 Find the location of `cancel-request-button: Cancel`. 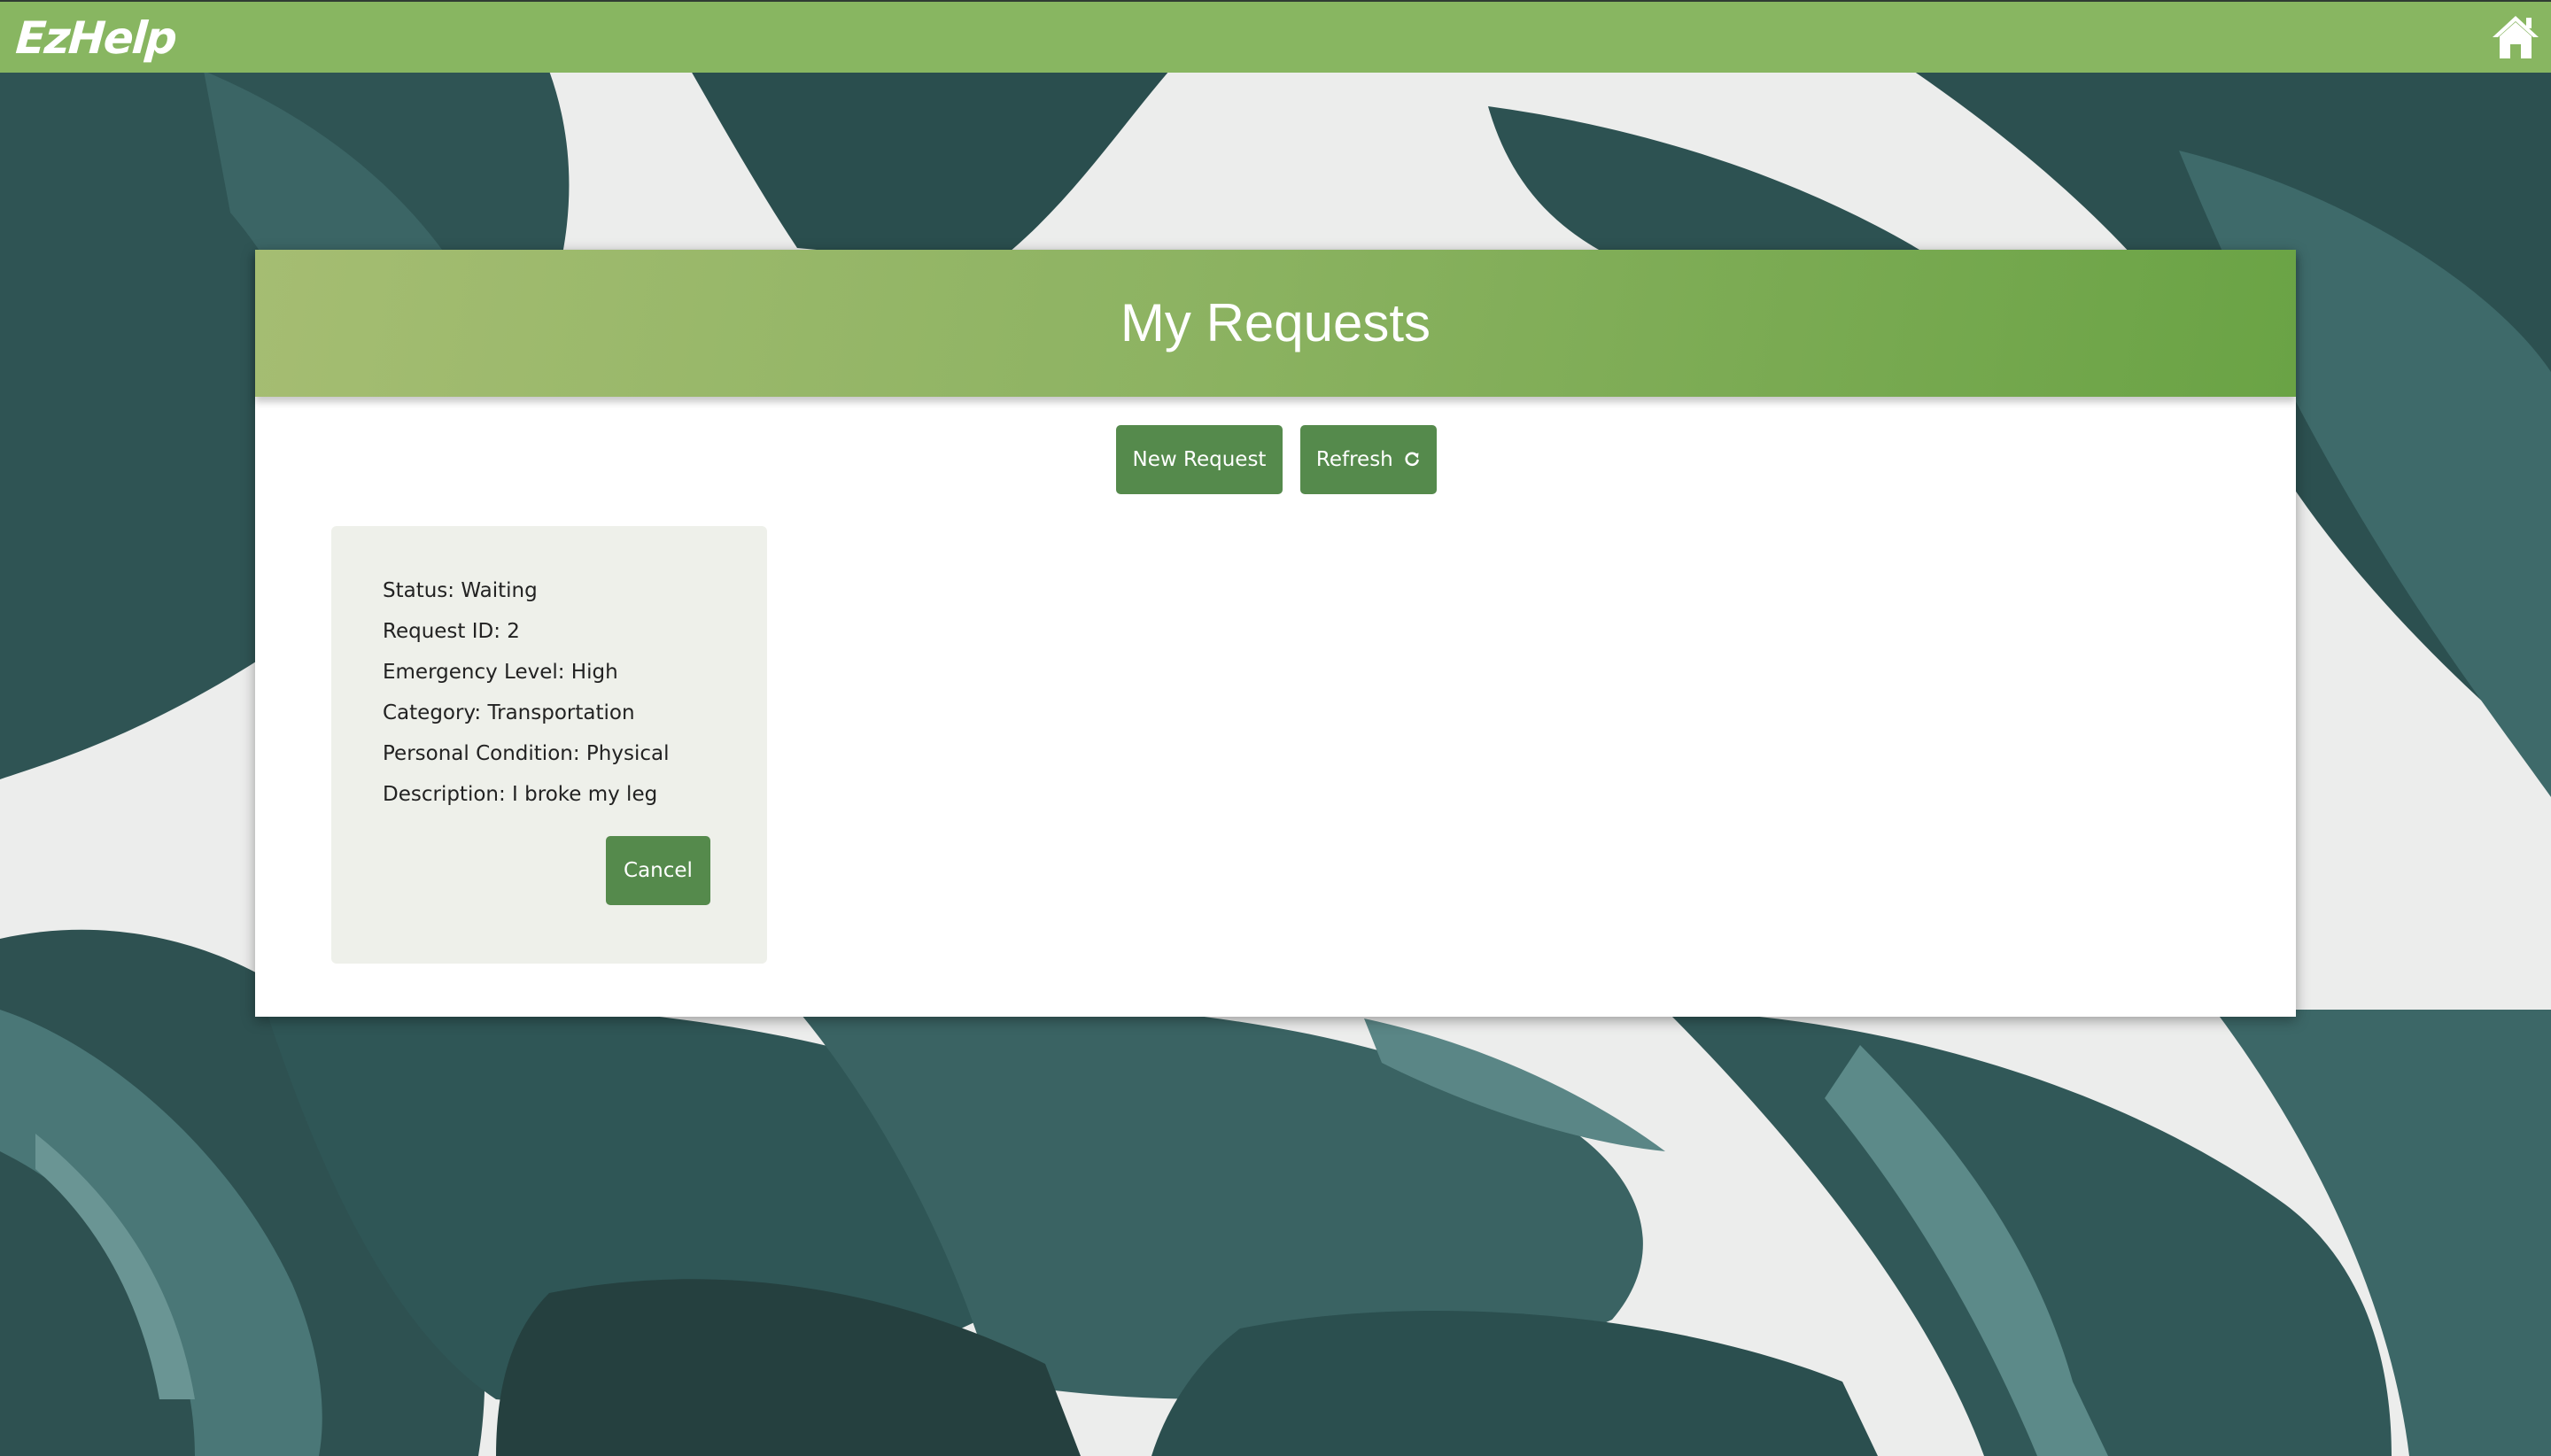

cancel-request-button: Cancel is located at coordinates (658, 870).